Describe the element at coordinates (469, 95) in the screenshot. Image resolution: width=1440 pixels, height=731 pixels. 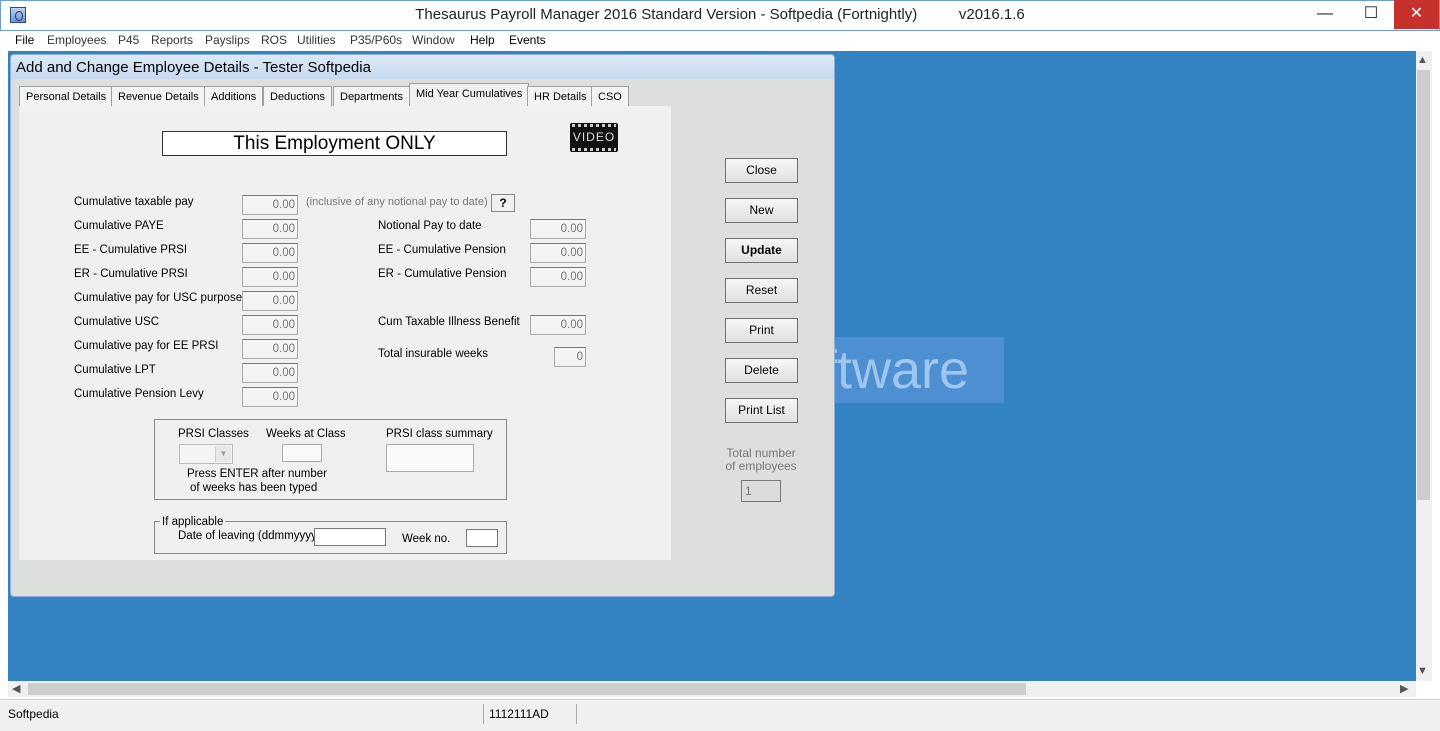
I see `tab-mid-year-cumulatives: Mid Year Cumulatives` at that location.